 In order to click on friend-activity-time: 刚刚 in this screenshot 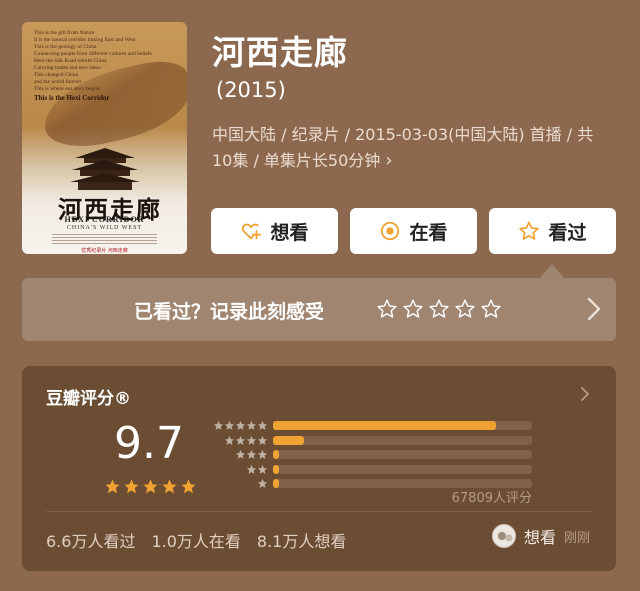, I will do `click(576, 538)`.